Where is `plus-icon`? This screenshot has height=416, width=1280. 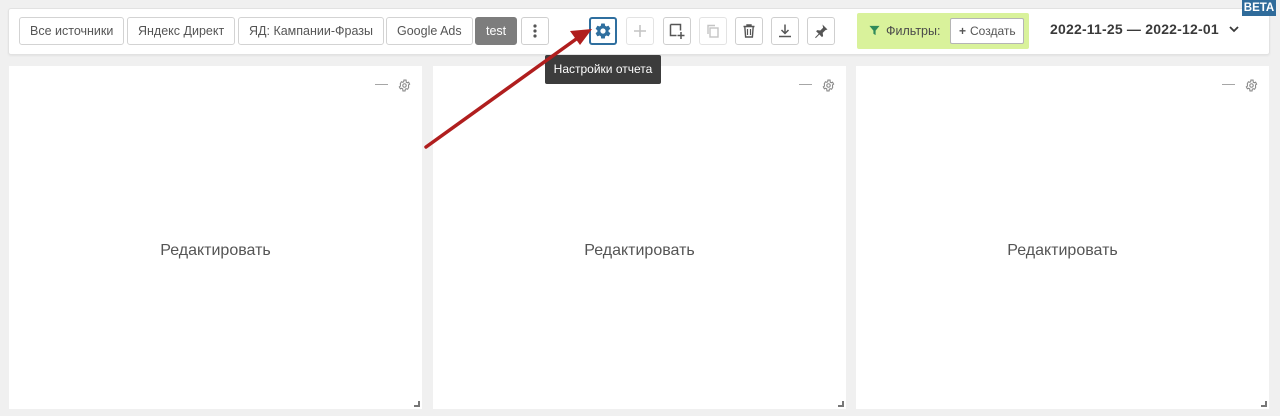 plus-icon is located at coordinates (640, 31).